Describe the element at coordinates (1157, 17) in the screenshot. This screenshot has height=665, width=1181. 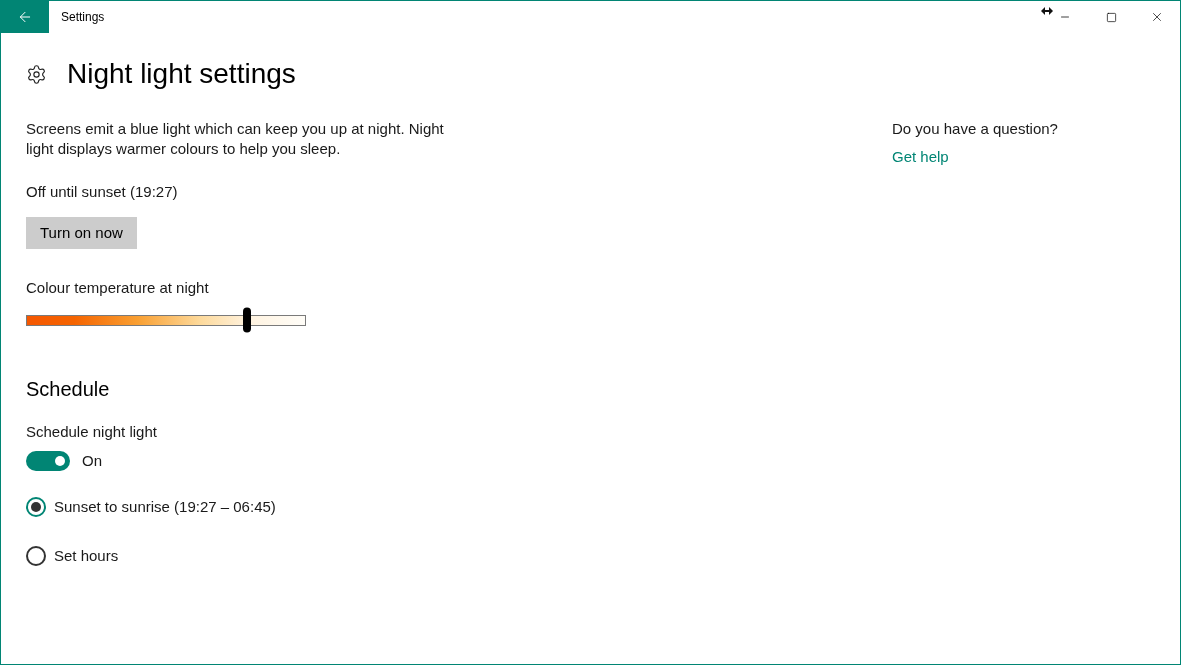
I see `close-icon` at that location.